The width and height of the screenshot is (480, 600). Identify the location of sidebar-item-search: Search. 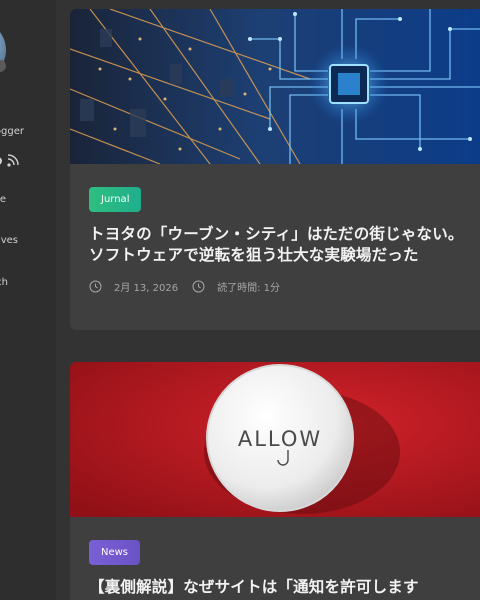
(4, 282).